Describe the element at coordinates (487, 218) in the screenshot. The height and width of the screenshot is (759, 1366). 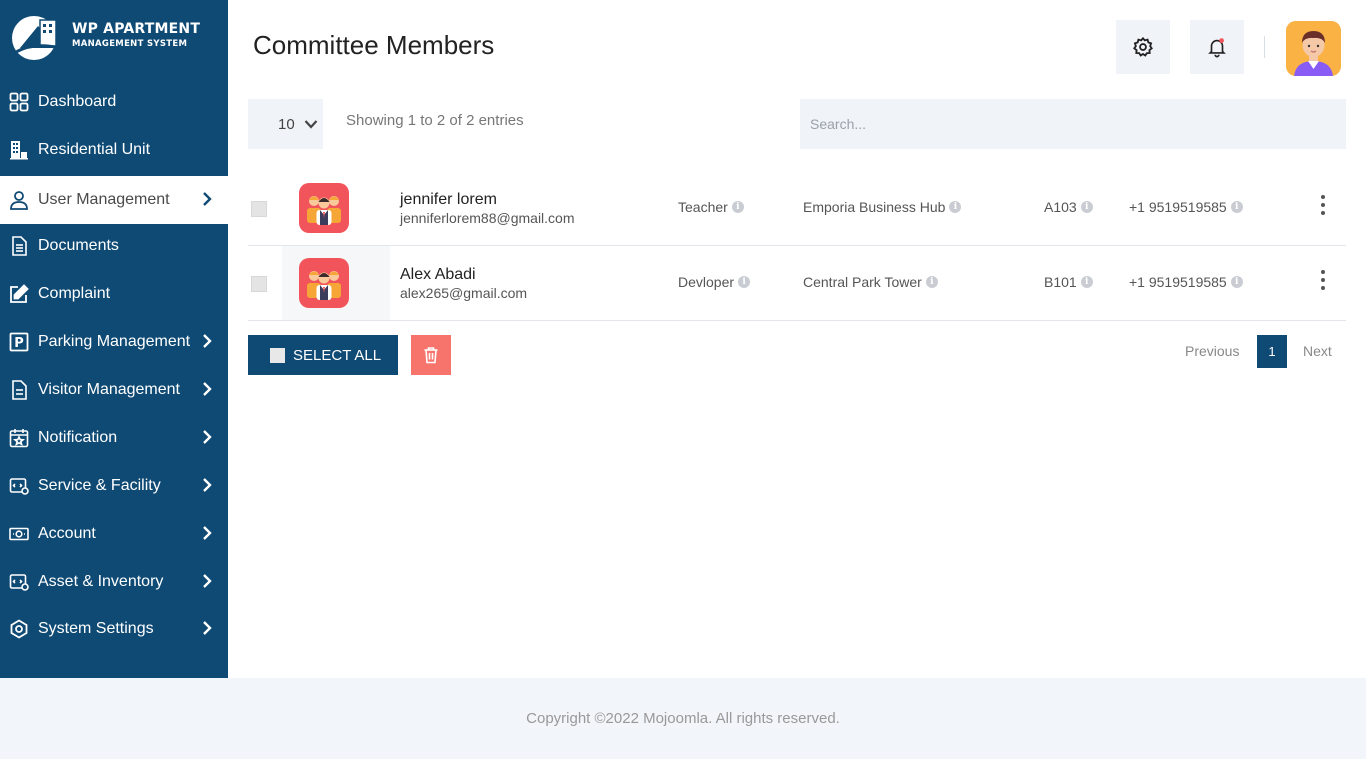
I see `member-email: jenniferlorem88@gmail.com` at that location.